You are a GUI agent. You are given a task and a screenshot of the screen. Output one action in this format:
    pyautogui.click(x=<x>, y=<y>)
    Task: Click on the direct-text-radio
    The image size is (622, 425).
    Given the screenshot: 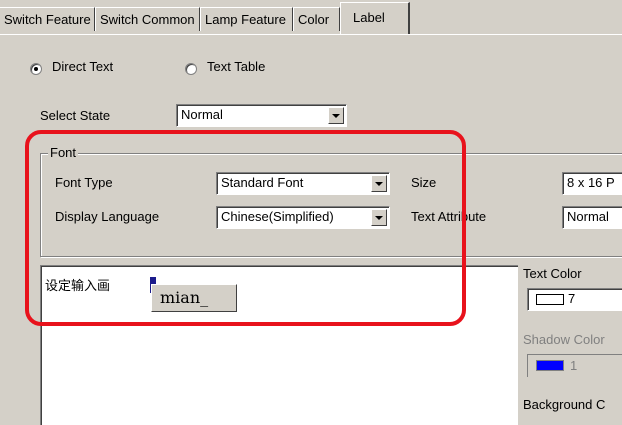 What is the action you would take?
    pyautogui.click(x=36, y=69)
    